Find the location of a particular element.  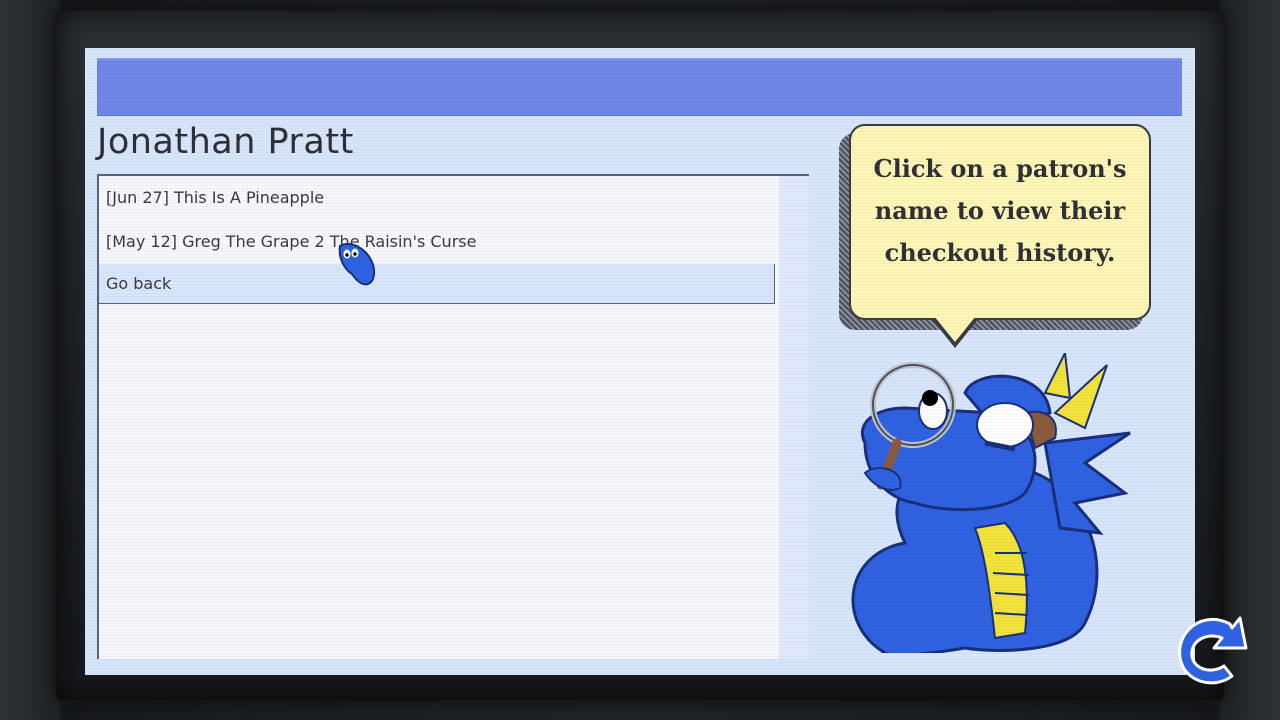

help-text-line-1: Click on a patron's is located at coordinates (1000, 168).